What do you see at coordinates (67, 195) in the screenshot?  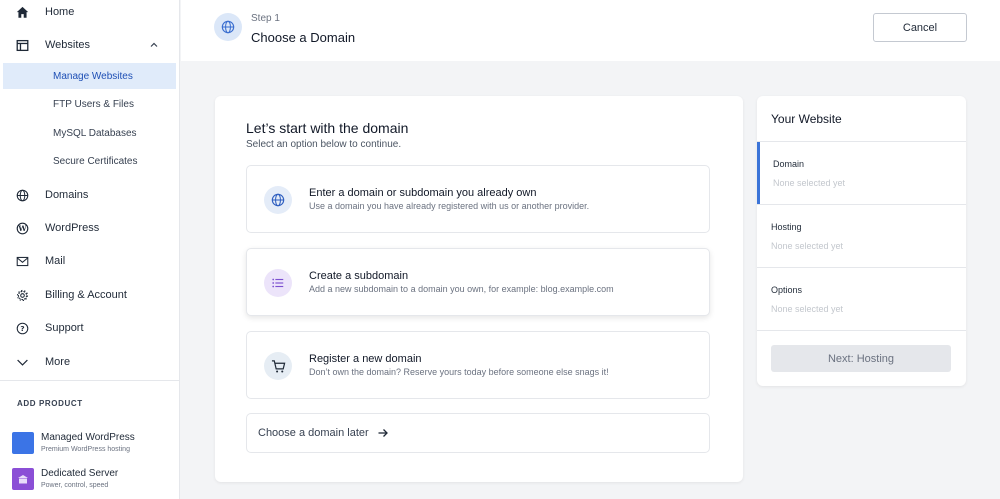 I see `sidebar-item-label: Domains` at bounding box center [67, 195].